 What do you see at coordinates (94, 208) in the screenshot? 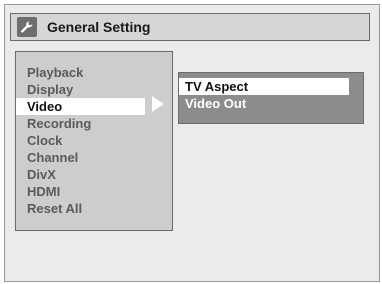
I see `menu-item-reset-all: Reset All` at bounding box center [94, 208].